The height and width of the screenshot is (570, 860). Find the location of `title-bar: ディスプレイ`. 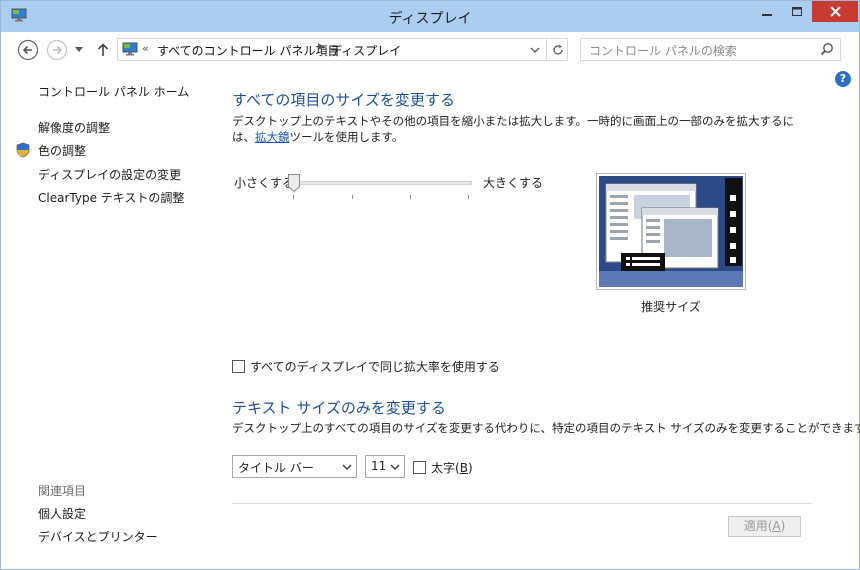

title-bar: ディスプレイ is located at coordinates (430, 16).